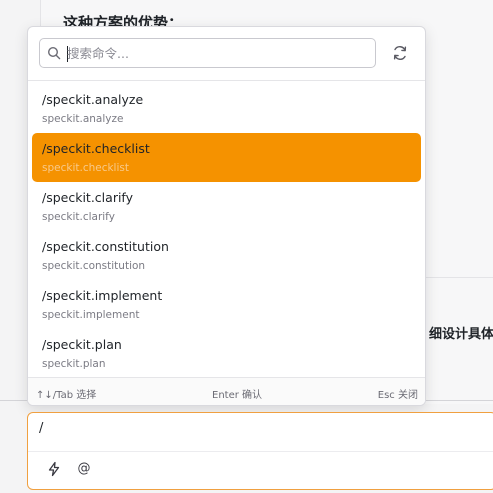  What do you see at coordinates (84, 469) in the screenshot?
I see `at-icon: @` at bounding box center [84, 469].